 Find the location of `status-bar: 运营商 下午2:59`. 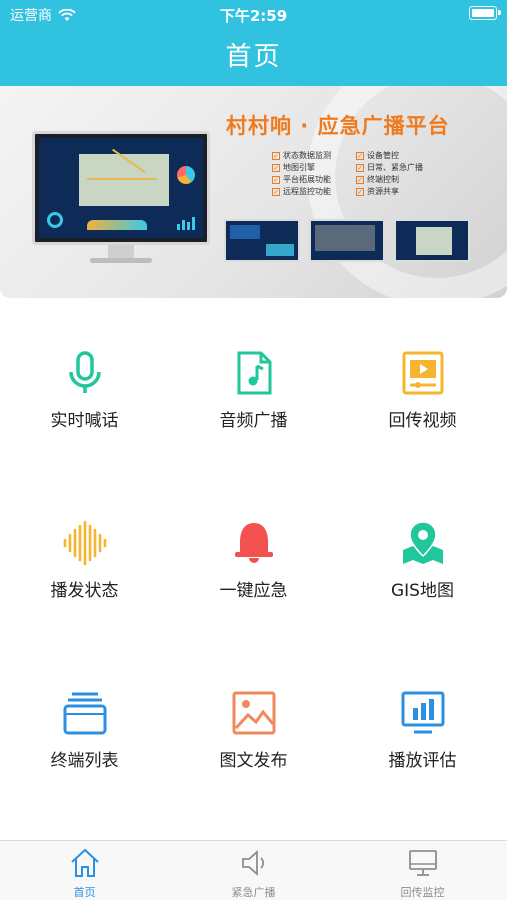

status-bar: 运营商 下午2:59 is located at coordinates (253, 14).